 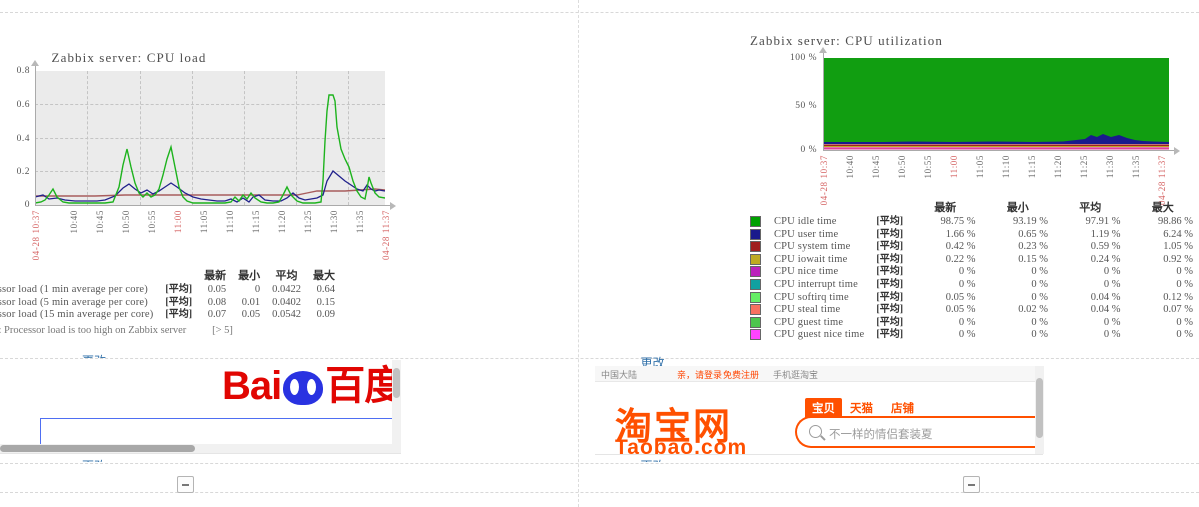 I want to click on baidu-web-frame: Bai 百度, so click(x=200, y=407).